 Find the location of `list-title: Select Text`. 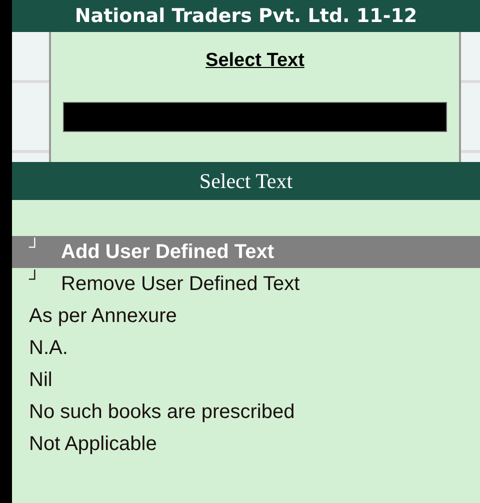

list-title: Select Text is located at coordinates (246, 181).